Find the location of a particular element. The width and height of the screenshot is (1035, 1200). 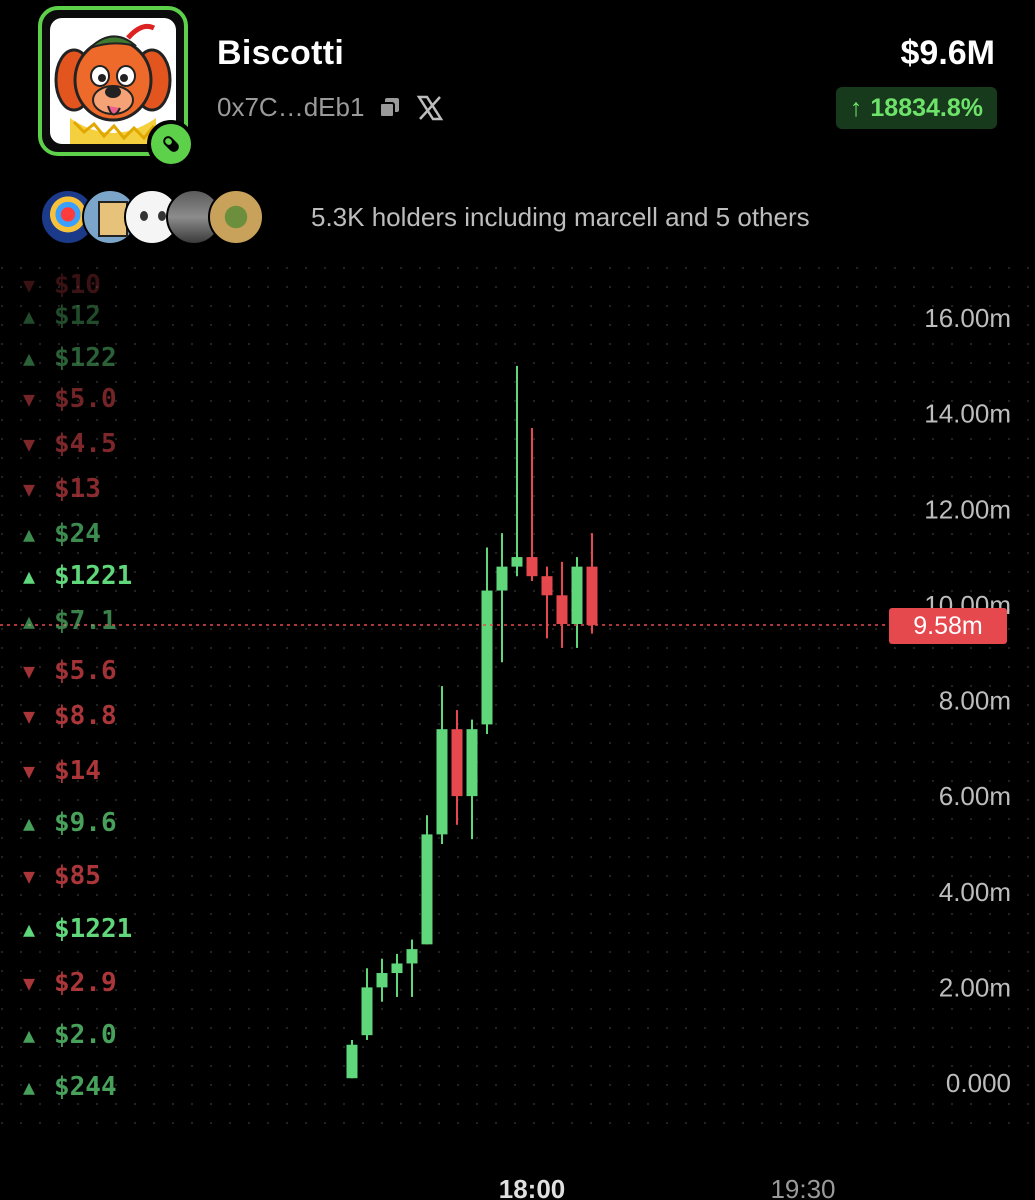

trade-item: ▲ $7.1 is located at coordinates (67, 621).